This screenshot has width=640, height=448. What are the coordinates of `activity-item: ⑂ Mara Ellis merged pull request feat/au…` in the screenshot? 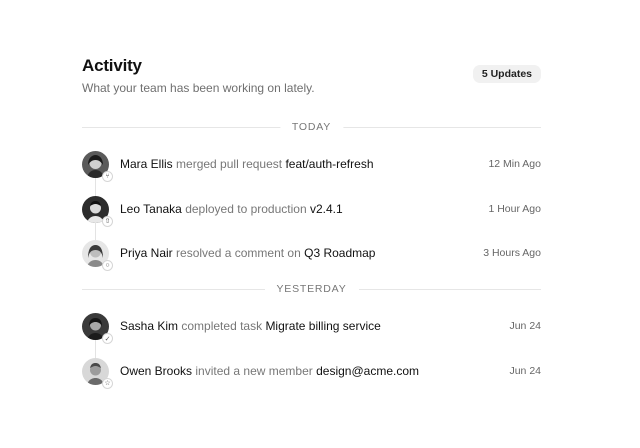 It's located at (311, 168).